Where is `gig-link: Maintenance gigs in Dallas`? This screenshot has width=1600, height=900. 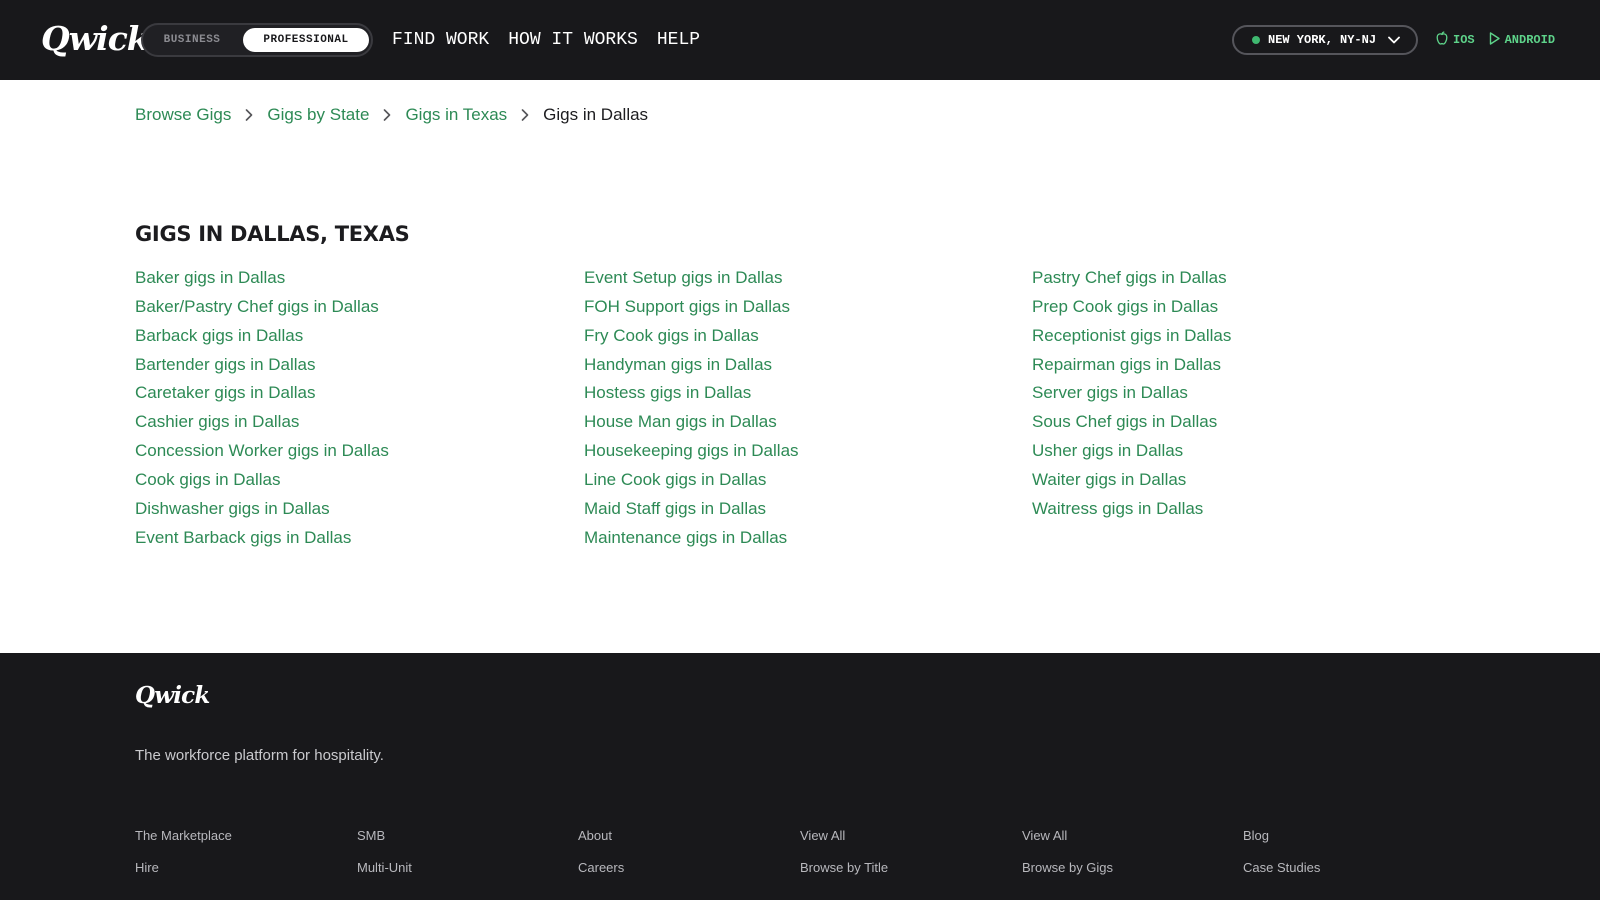 gig-link: Maintenance gigs in Dallas is located at coordinates (685, 537).